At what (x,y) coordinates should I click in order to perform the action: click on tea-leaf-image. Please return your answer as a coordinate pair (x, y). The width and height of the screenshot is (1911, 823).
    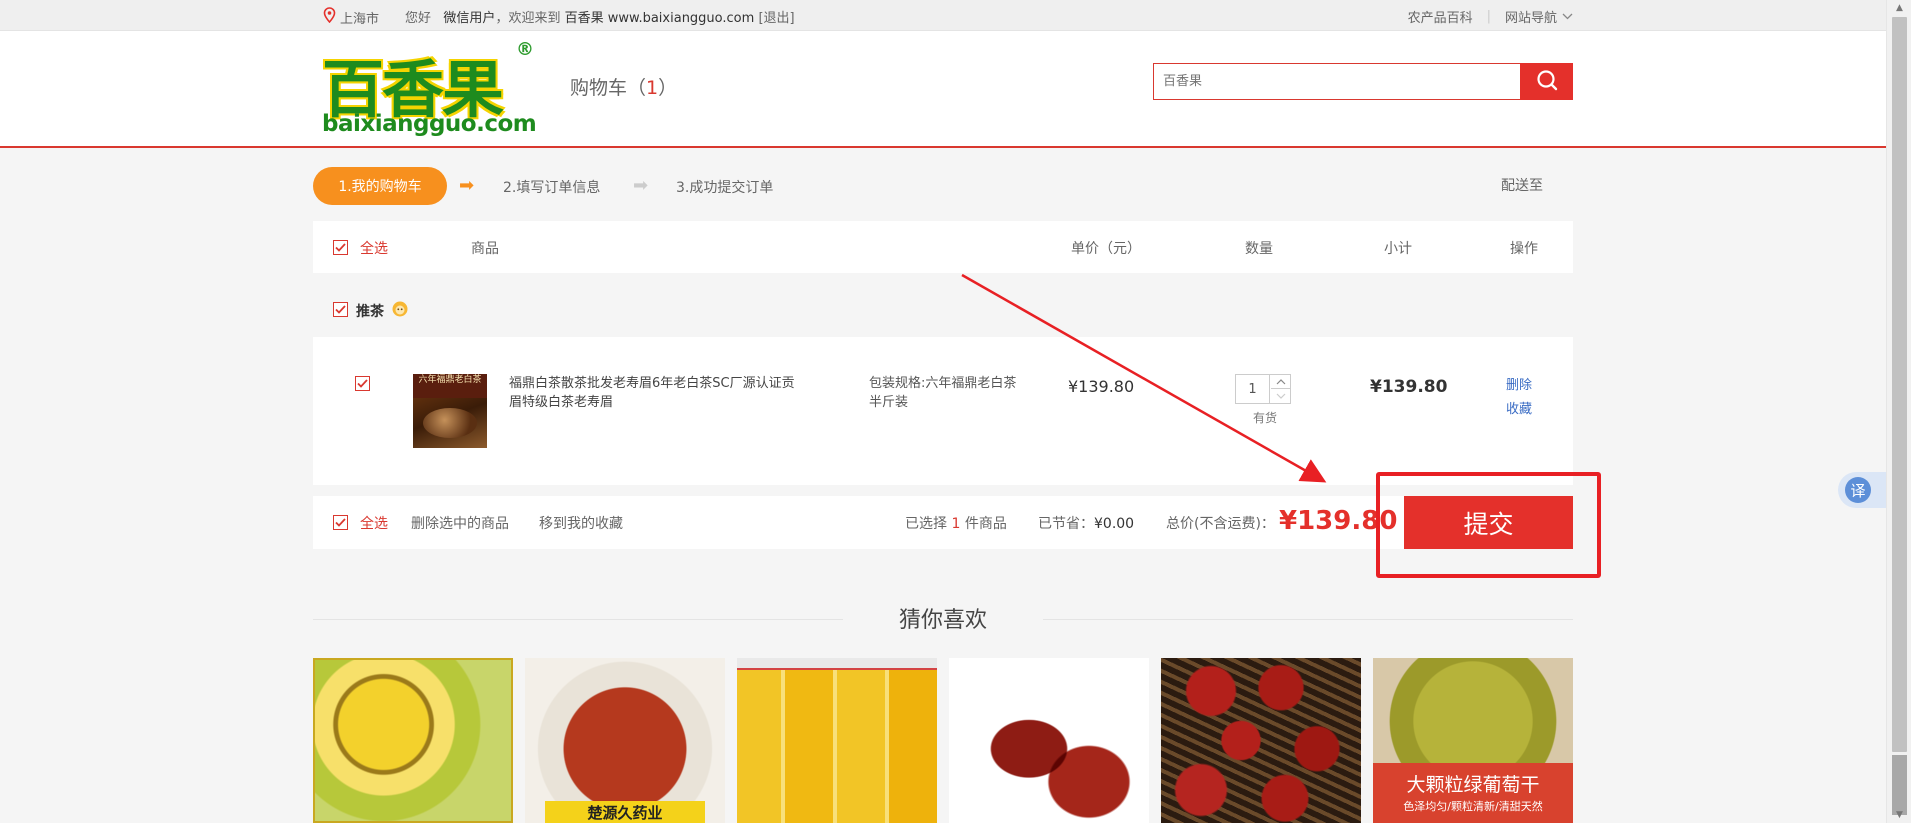
    Looking at the image, I should click on (450, 423).